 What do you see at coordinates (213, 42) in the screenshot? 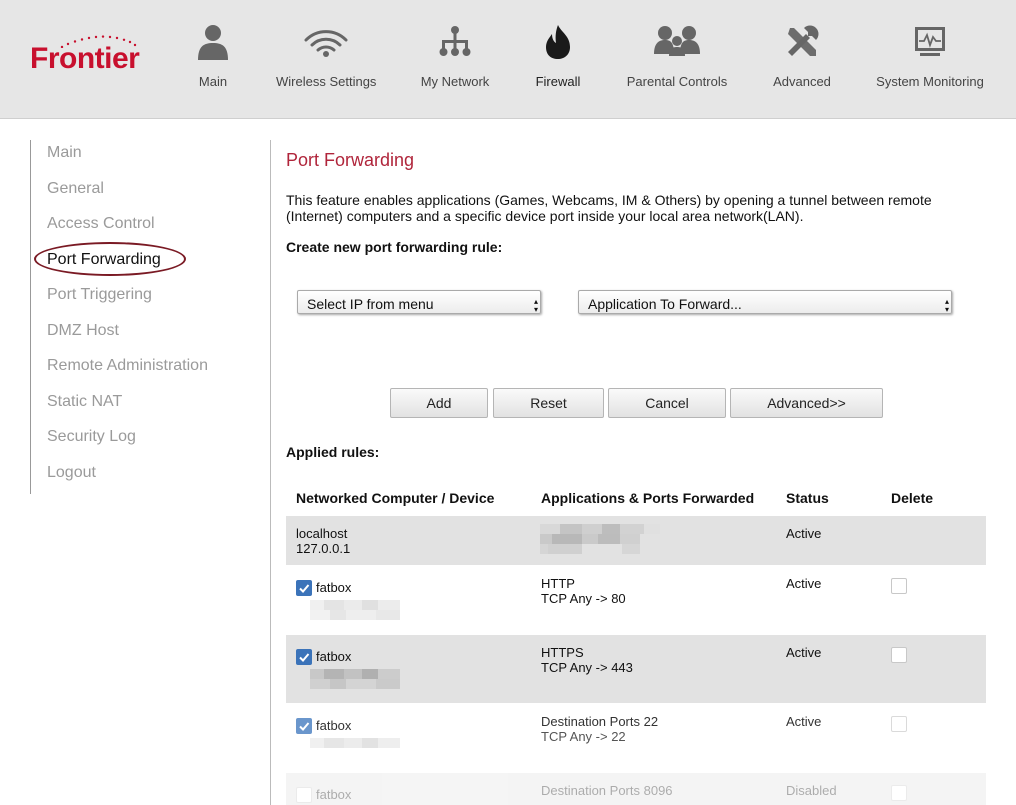
I see `person-icon` at bounding box center [213, 42].